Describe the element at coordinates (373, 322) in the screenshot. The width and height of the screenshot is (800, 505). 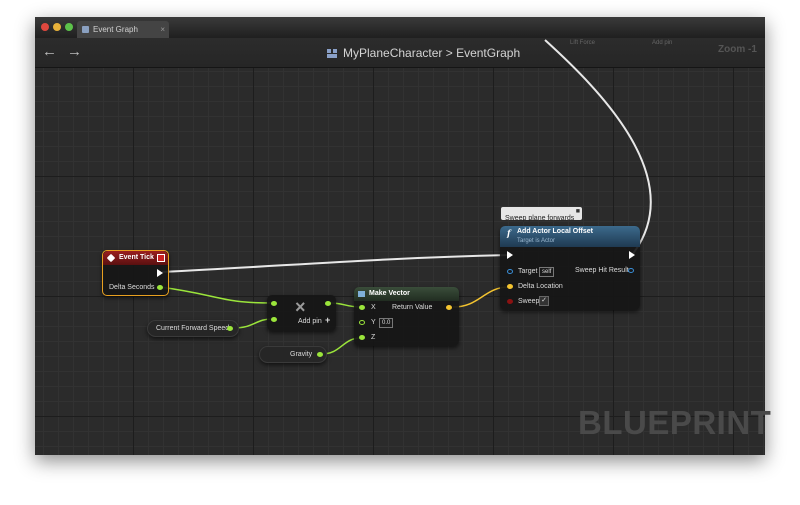
I see `make-vector-y-label: Y` at that location.